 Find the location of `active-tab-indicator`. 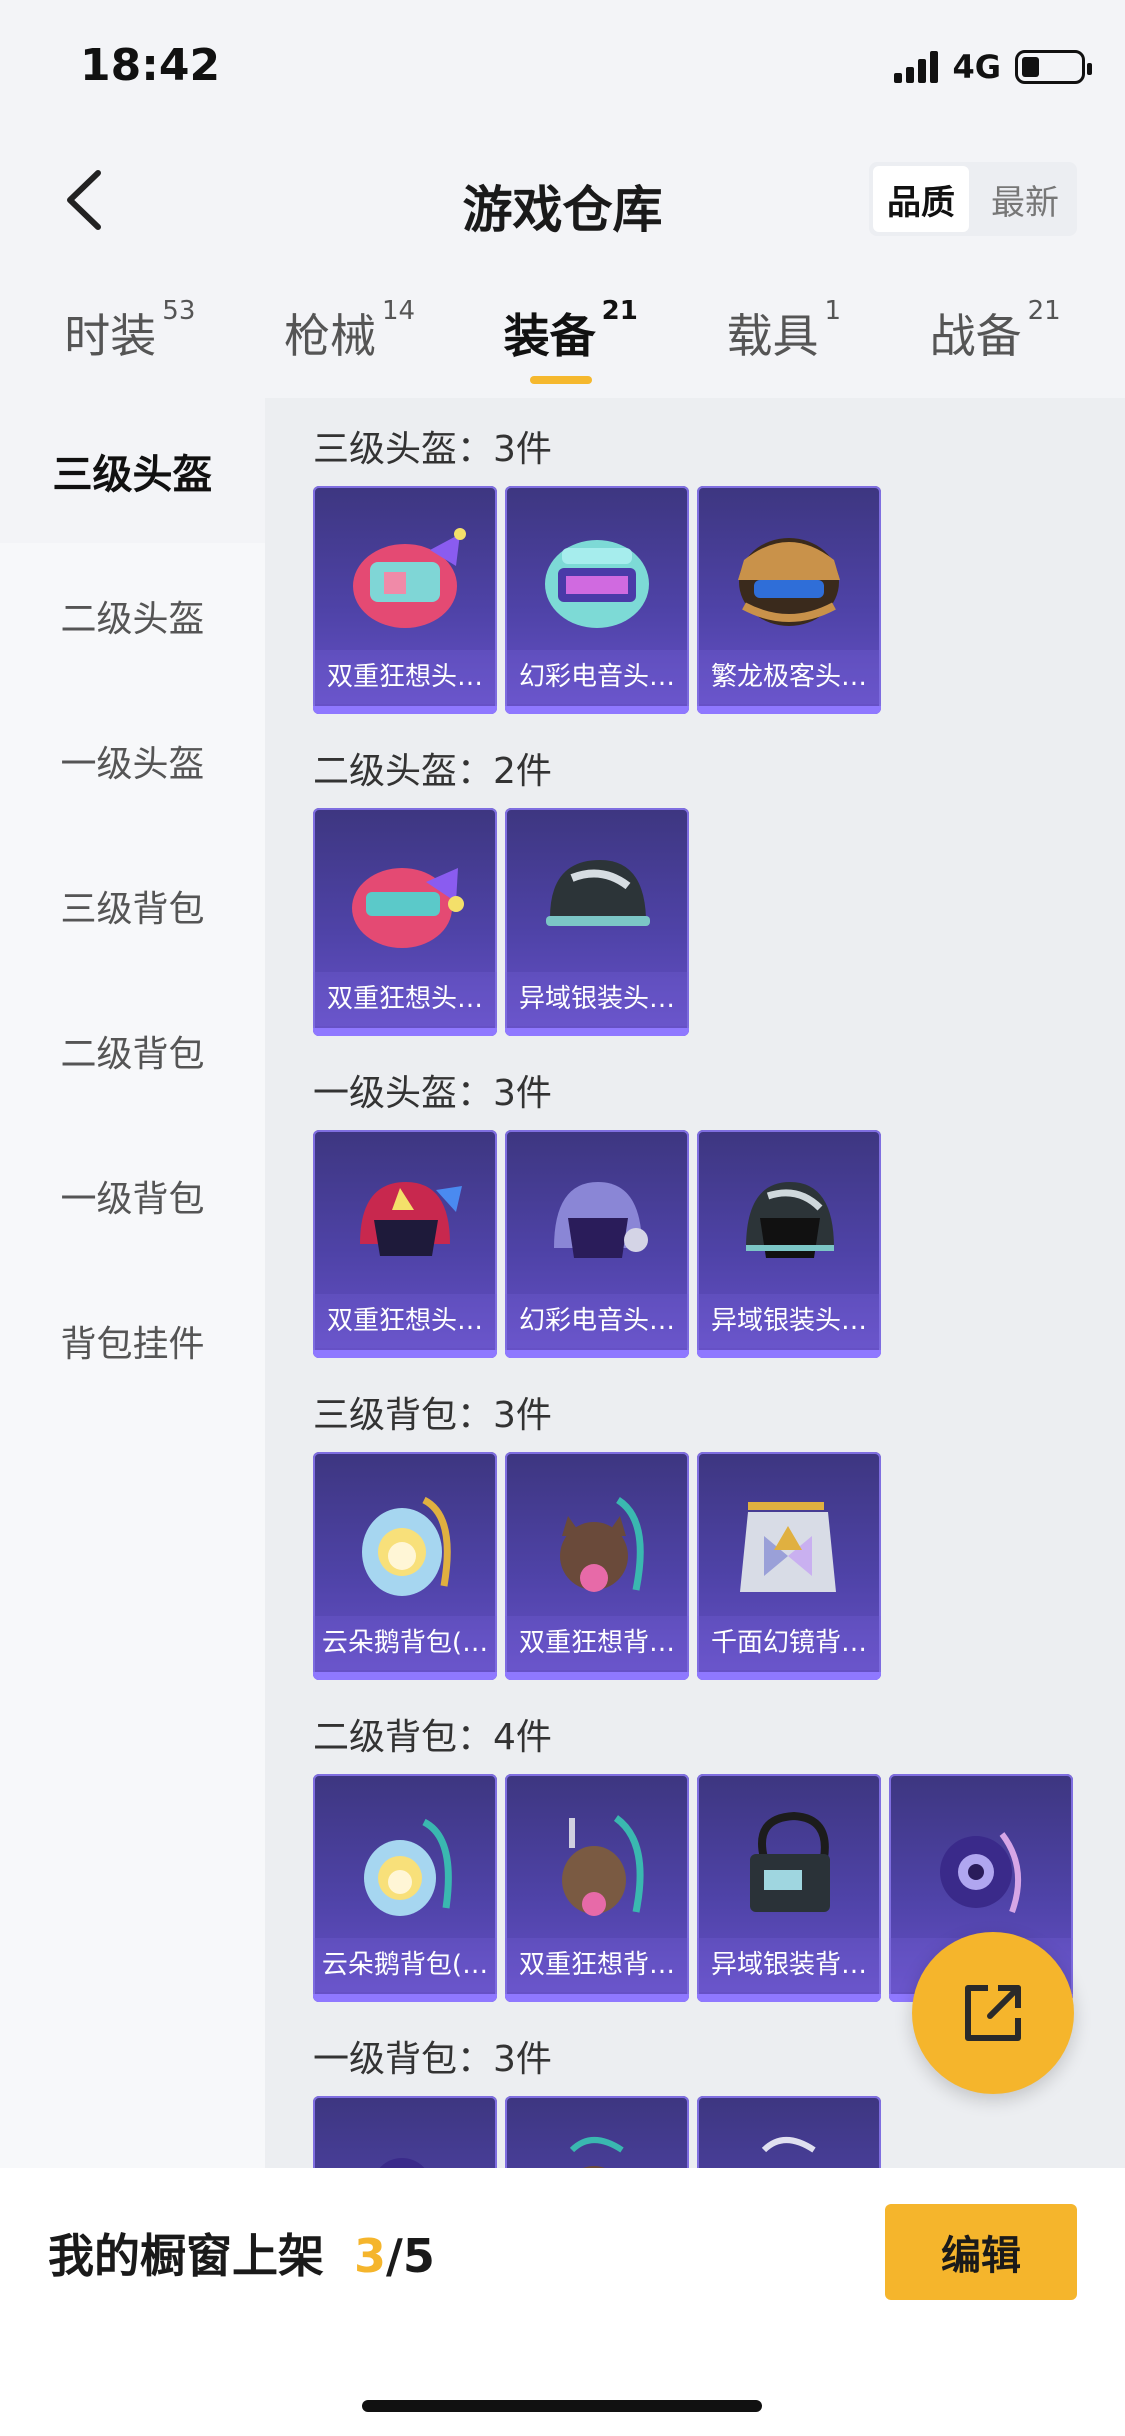

active-tab-indicator is located at coordinates (560, 380).